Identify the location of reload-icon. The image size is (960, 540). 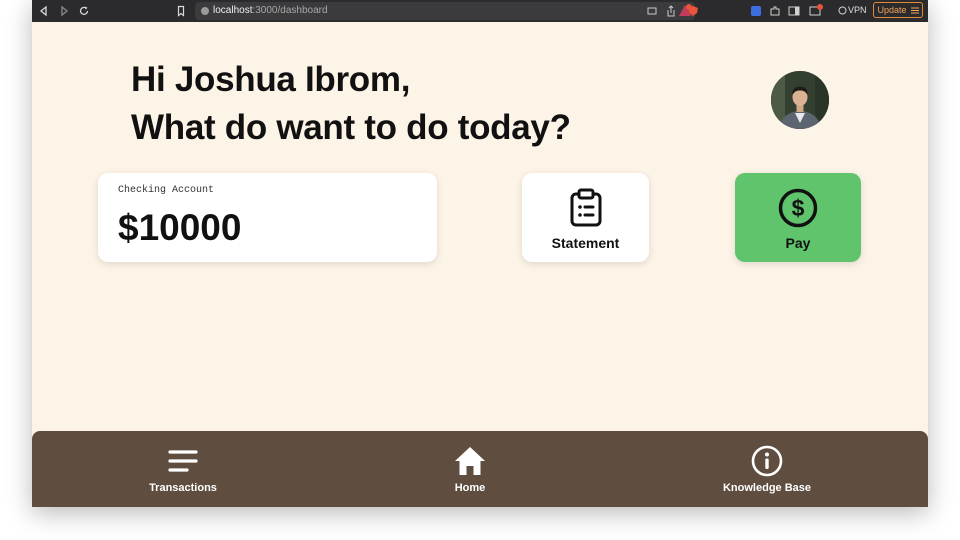
(84, 11).